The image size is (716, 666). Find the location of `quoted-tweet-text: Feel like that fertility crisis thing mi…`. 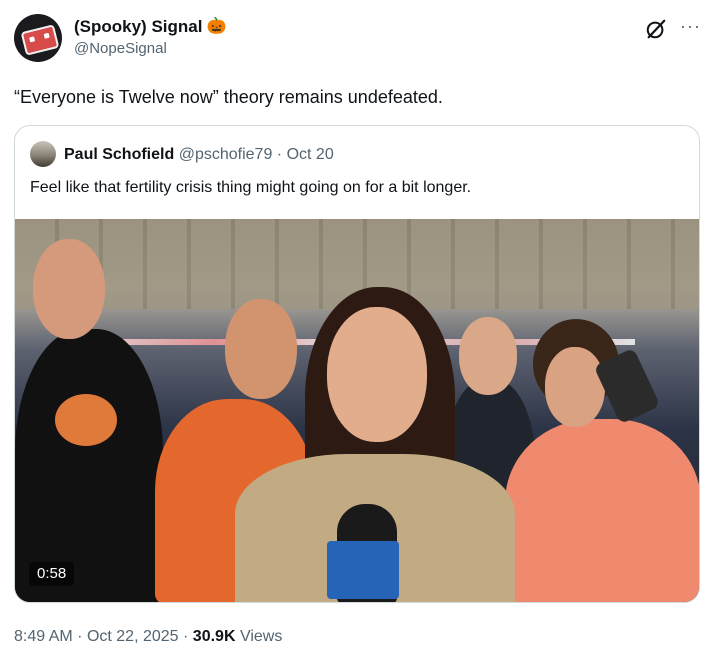

quoted-tweet-text: Feel like that fertility crisis thing mi… is located at coordinates (251, 187).